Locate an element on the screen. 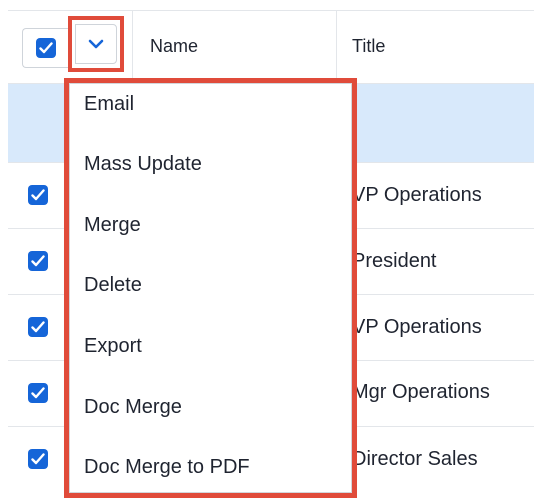 The width and height of the screenshot is (534, 498). select-all-checkbox is located at coordinates (46, 48).